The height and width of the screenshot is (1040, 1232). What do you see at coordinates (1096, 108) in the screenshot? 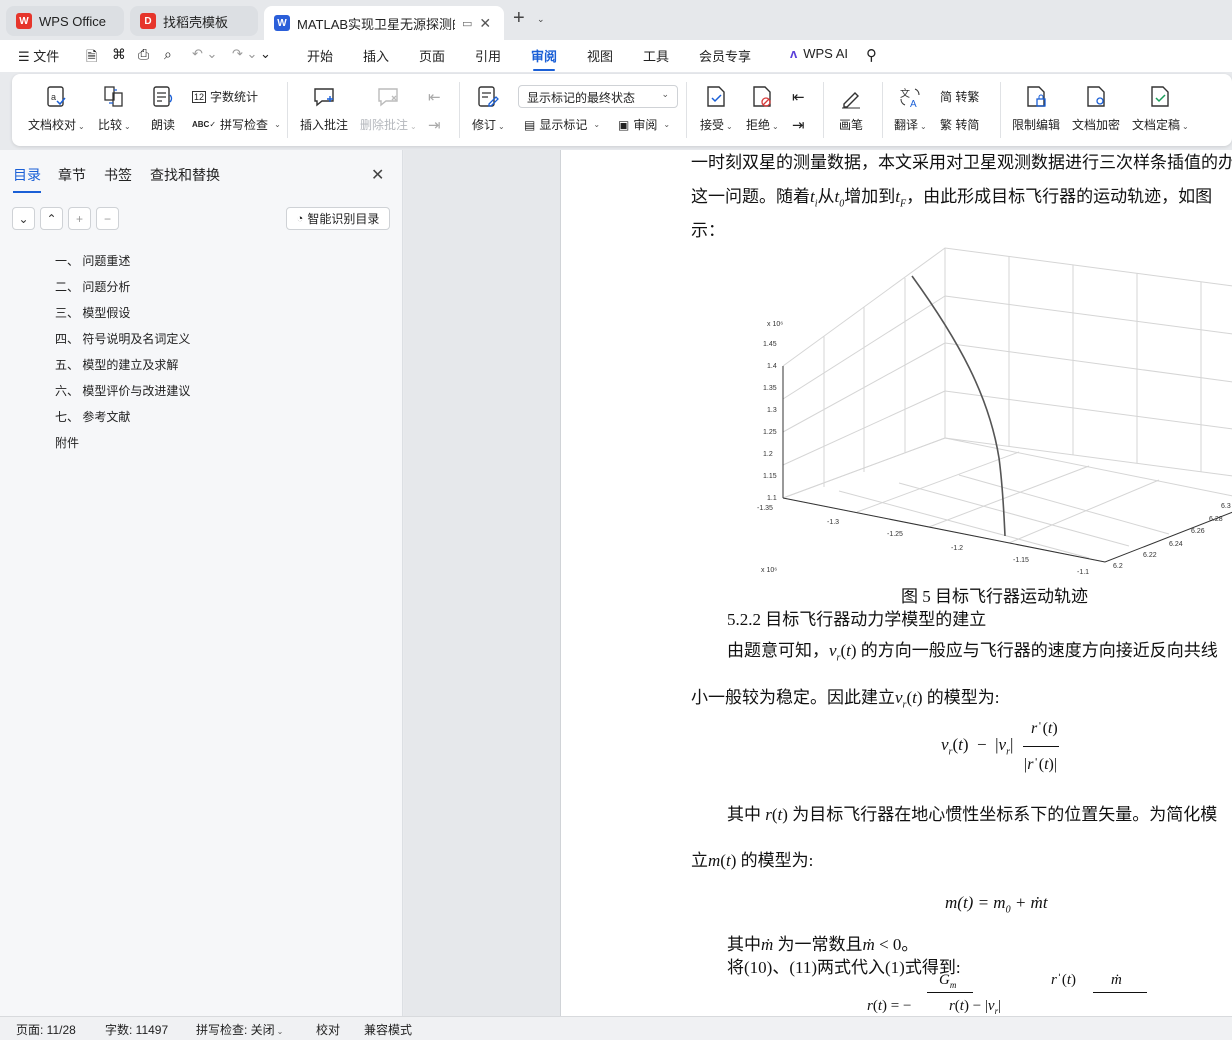
I see `encrypt-button: 文档加密` at bounding box center [1096, 108].